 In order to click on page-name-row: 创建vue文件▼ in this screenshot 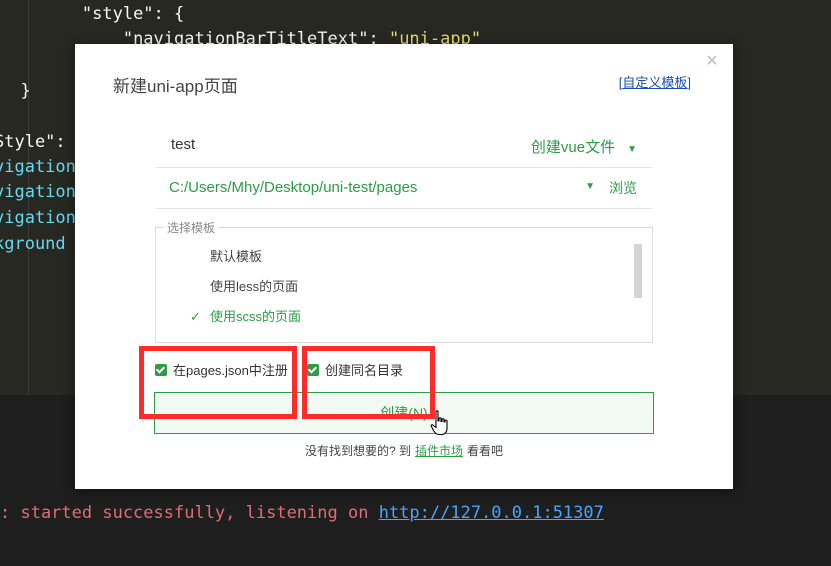, I will do `click(404, 146)`.